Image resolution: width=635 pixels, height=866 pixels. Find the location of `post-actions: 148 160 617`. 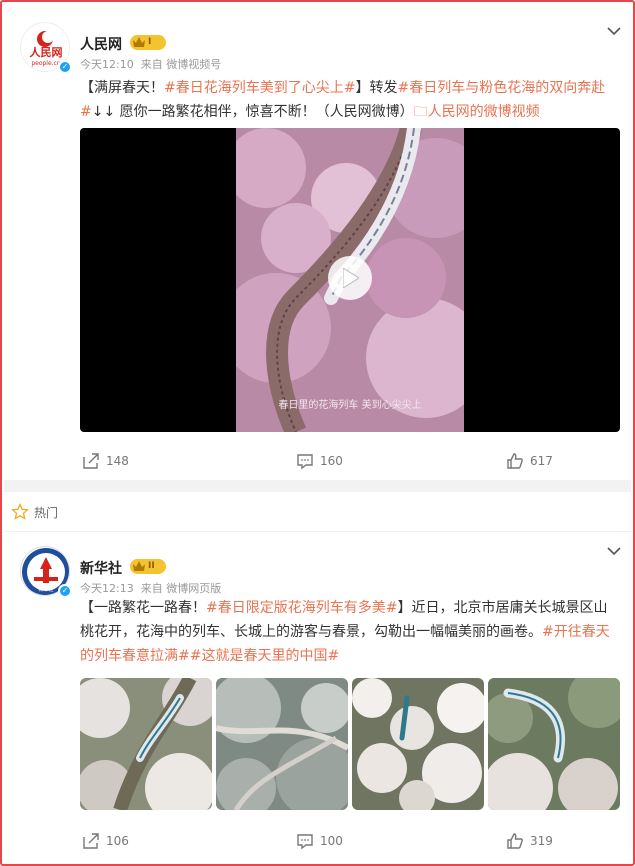

post-actions: 148 160 617 is located at coordinates (317, 461).